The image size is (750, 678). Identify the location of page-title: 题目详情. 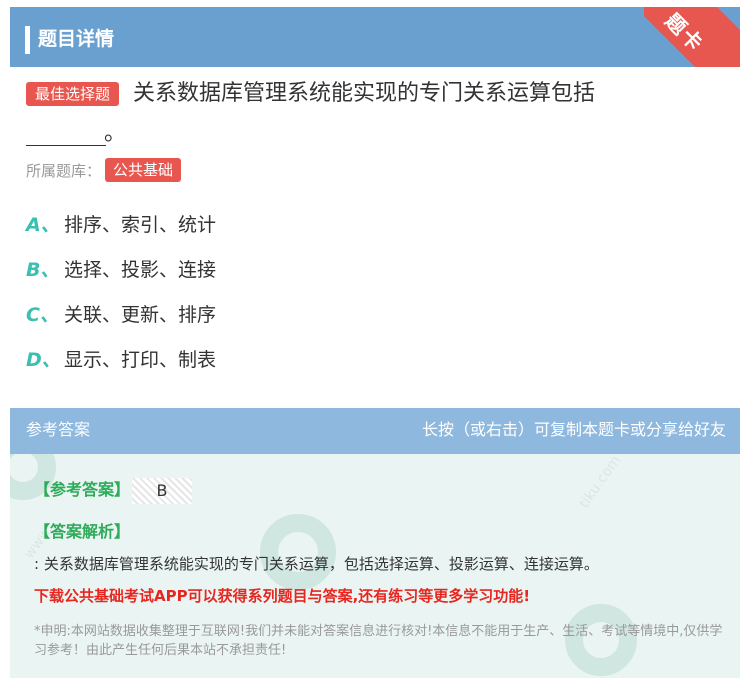
(76, 39).